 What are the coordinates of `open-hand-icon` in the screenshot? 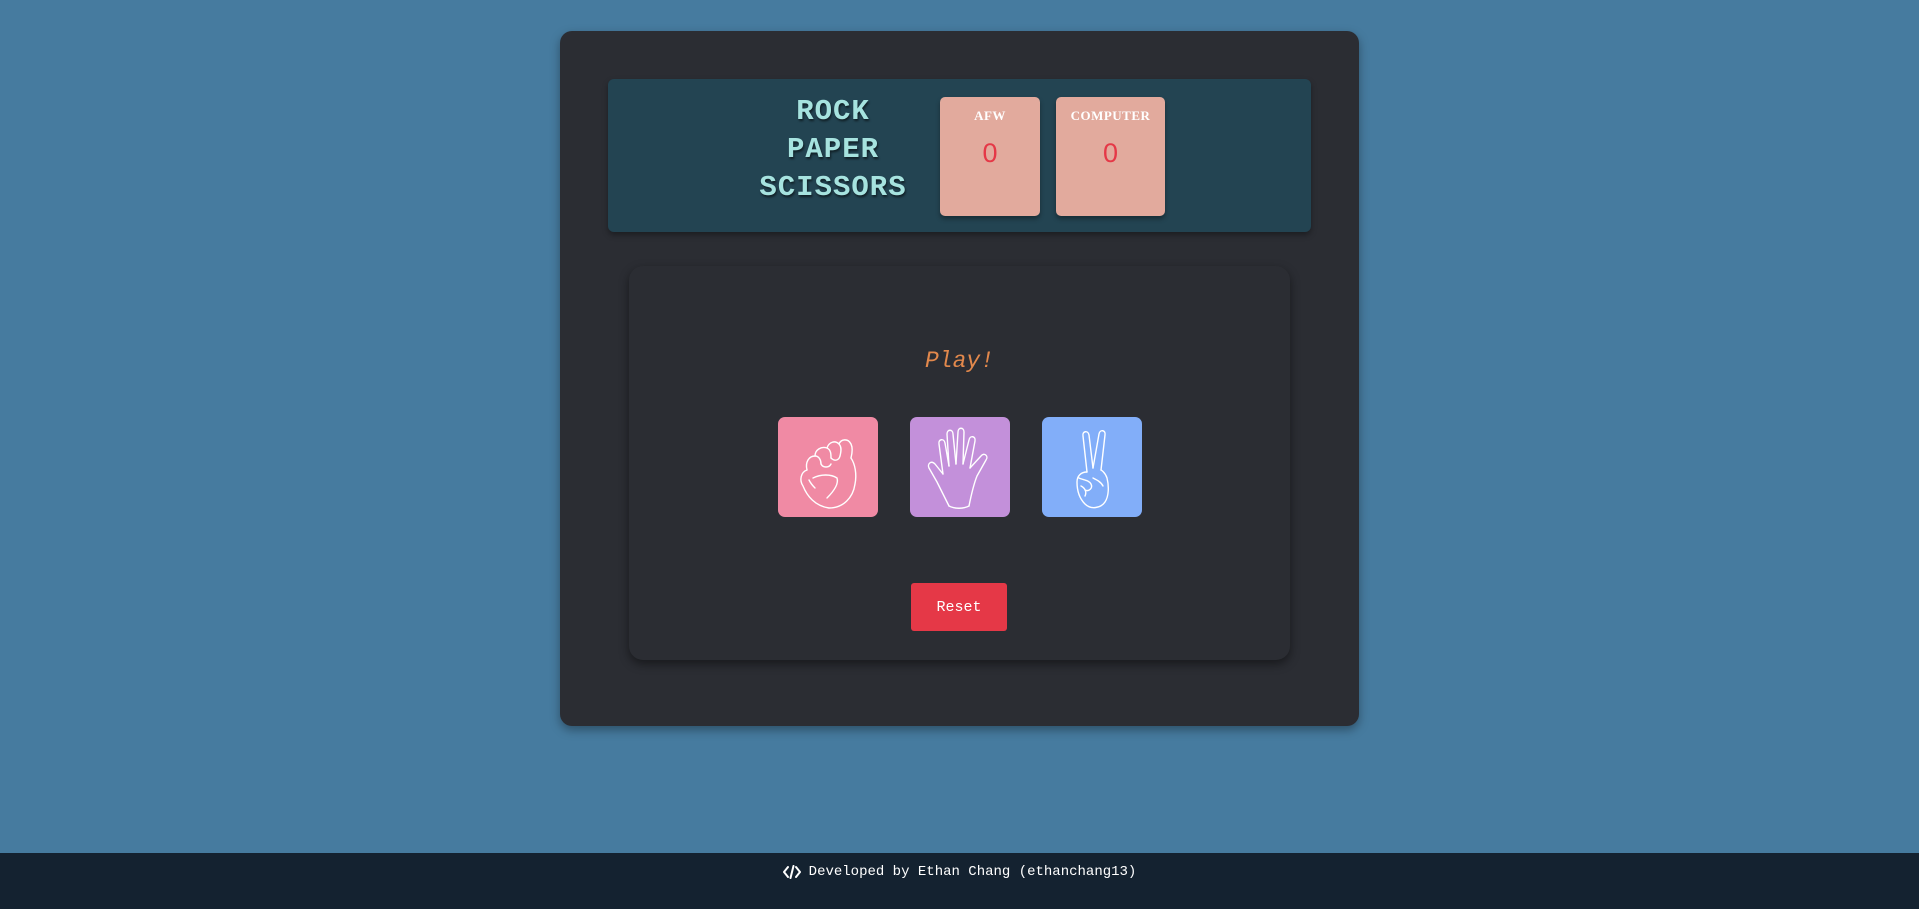 It's located at (957, 468).